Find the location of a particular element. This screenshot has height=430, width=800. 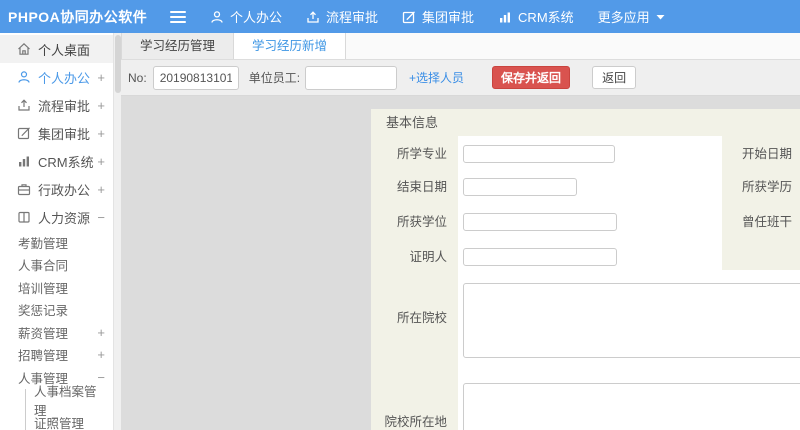

sidebar-subitem-label: 奖惩记录 is located at coordinates (43, 311).